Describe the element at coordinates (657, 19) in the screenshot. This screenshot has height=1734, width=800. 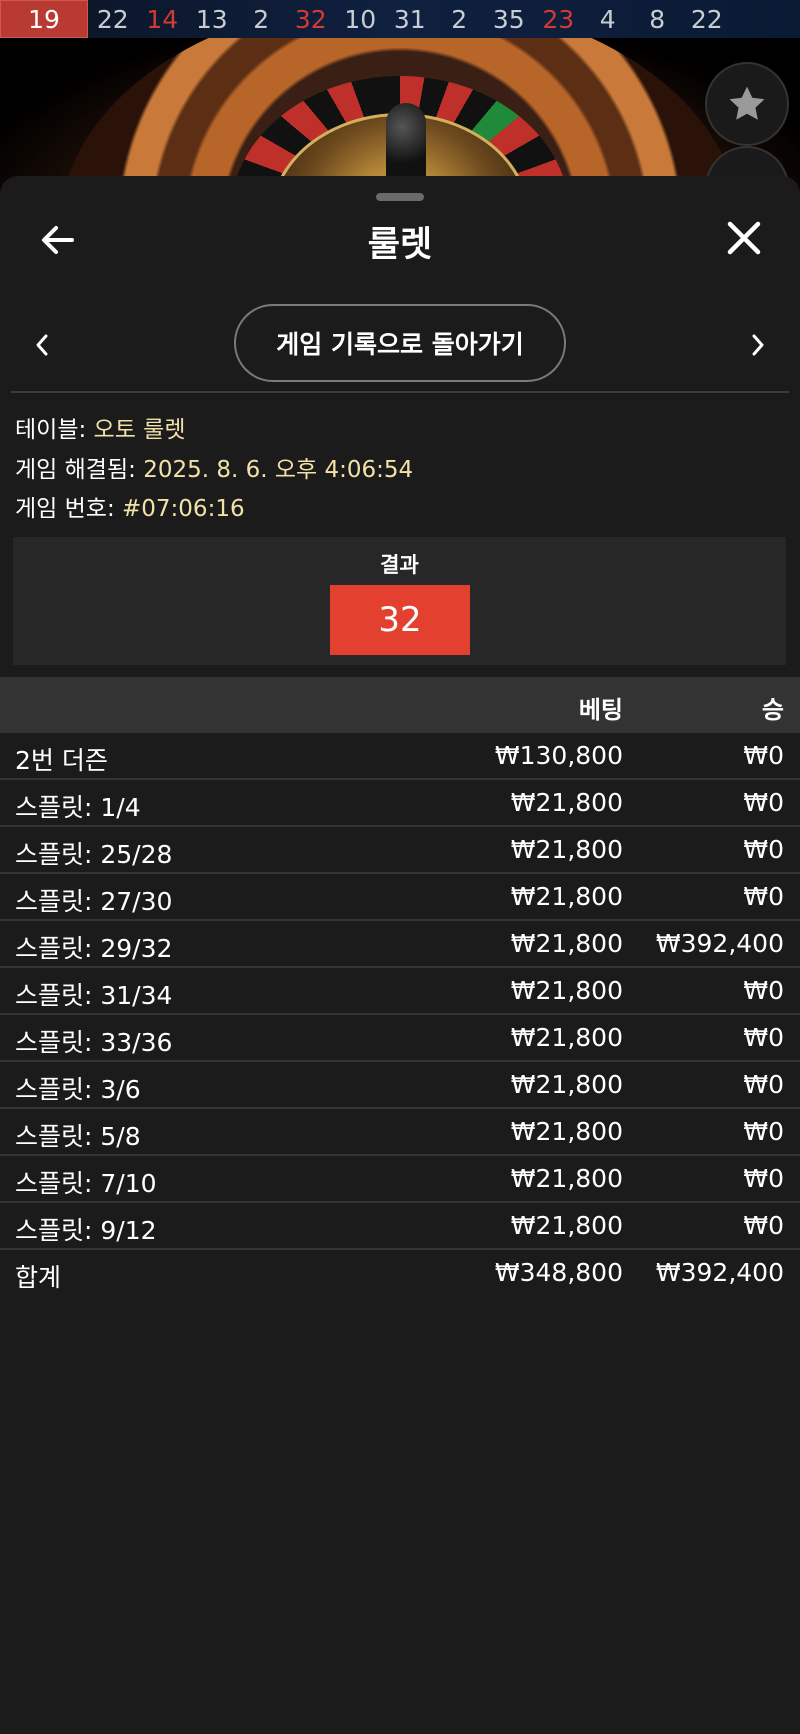
I see `history-number: 8` at that location.